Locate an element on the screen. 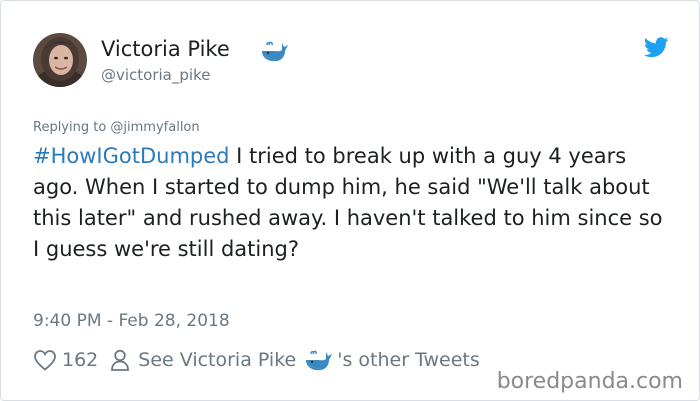 The image size is (700, 401). avatar is located at coordinates (60, 60).